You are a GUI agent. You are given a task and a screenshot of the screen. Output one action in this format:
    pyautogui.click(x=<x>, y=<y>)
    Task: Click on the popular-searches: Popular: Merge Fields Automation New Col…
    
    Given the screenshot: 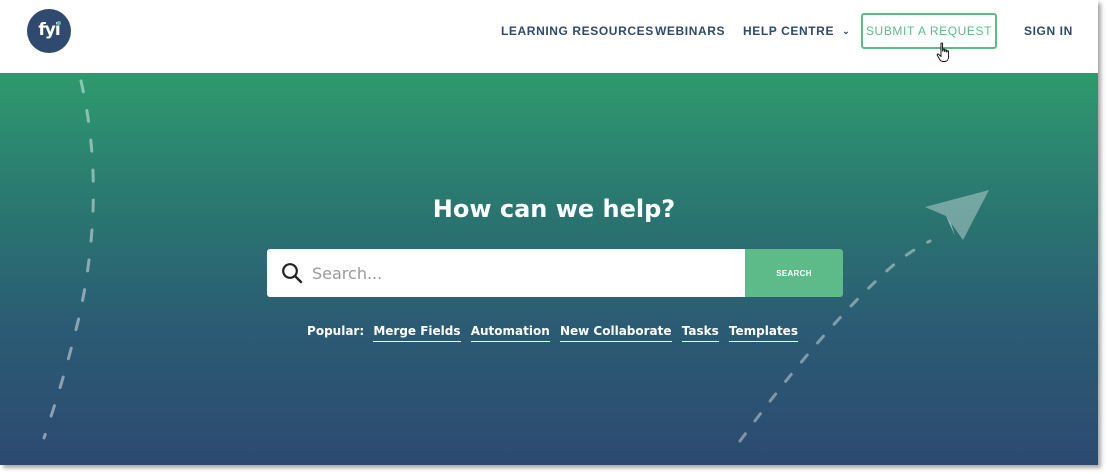 What is the action you would take?
    pyautogui.click(x=549, y=333)
    